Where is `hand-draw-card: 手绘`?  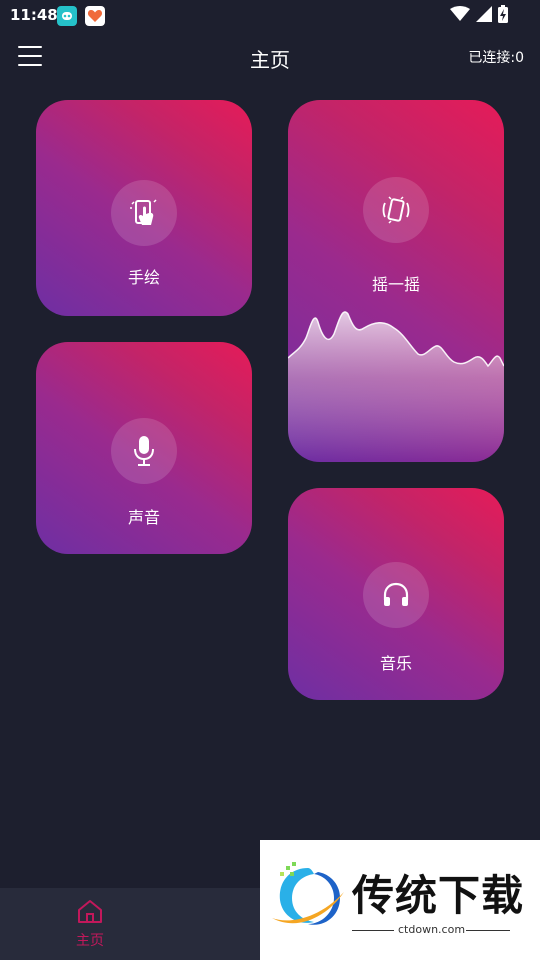 hand-draw-card: 手绘 is located at coordinates (144, 208).